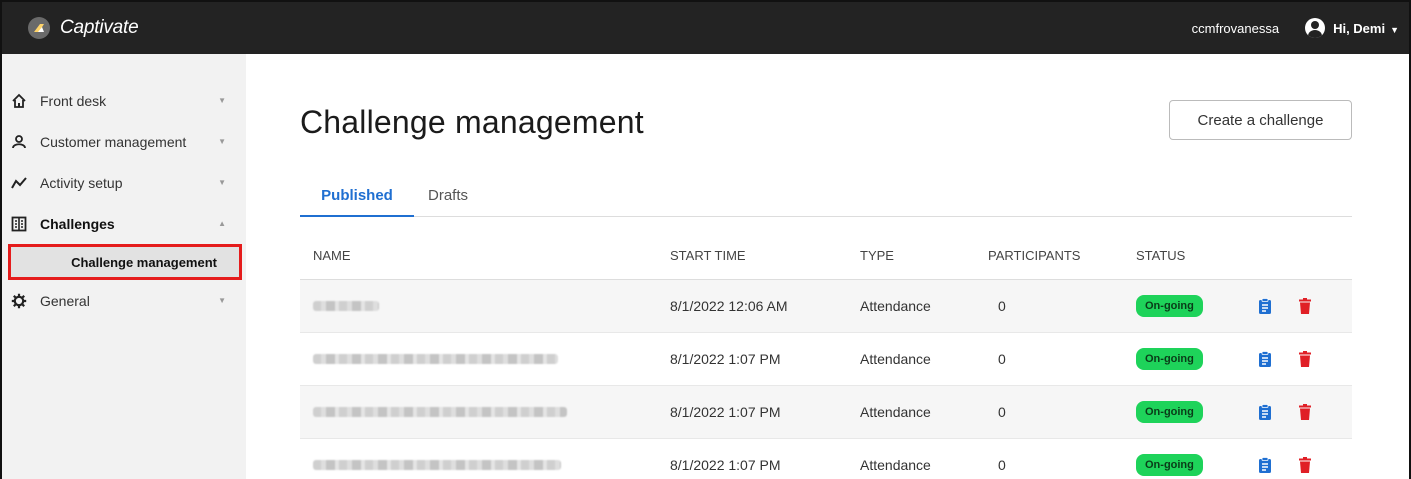  I want to click on start-time-cell: 8/1/2022 12:06 AM, so click(729, 306).